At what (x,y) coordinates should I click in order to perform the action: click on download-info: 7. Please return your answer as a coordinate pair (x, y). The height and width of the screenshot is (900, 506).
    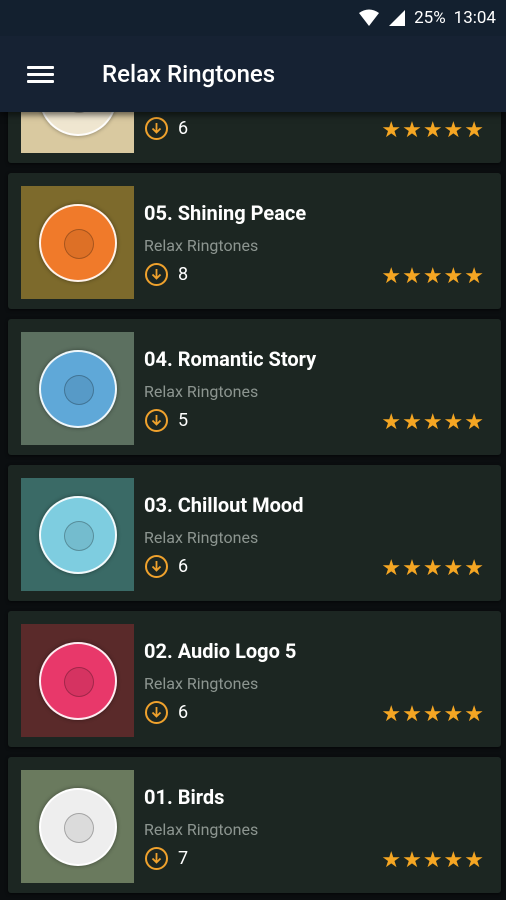
    Looking at the image, I should click on (166, 858).